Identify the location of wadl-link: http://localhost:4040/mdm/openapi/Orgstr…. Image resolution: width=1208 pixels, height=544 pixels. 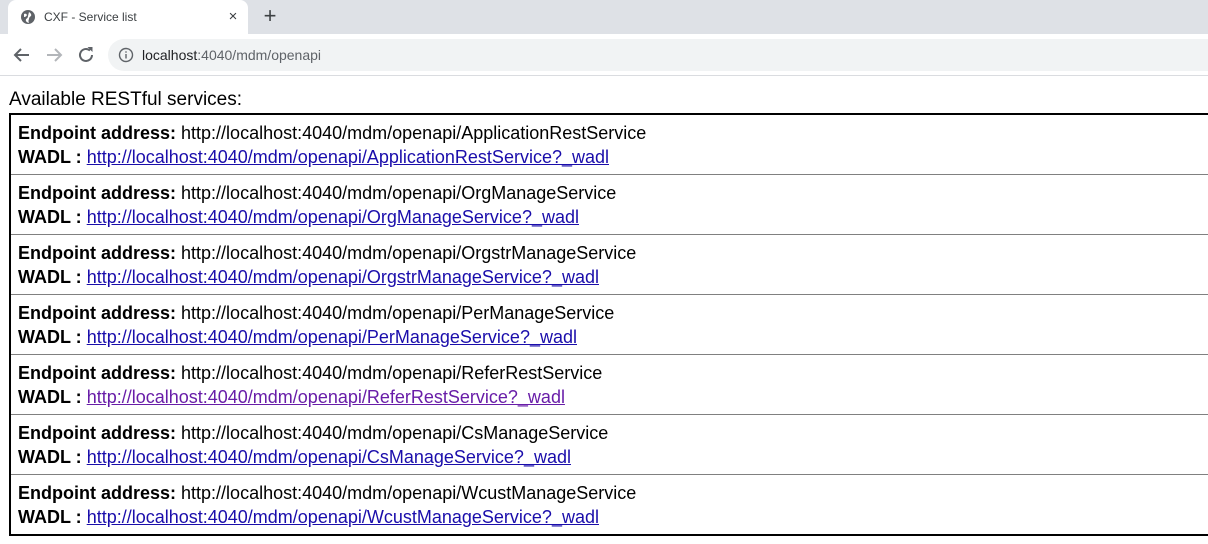
(343, 277).